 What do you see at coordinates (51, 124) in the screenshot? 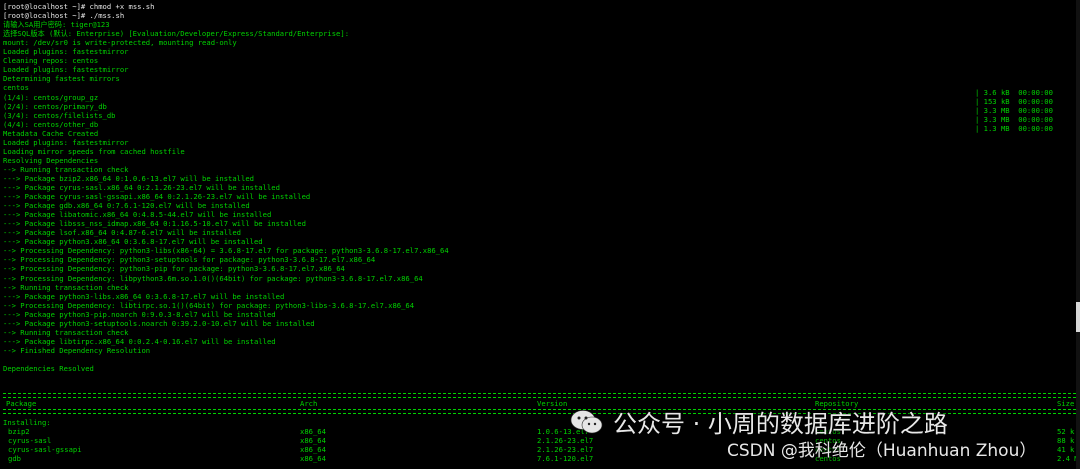
I see `terminal-line: (4/4): centos/other_db` at bounding box center [51, 124].